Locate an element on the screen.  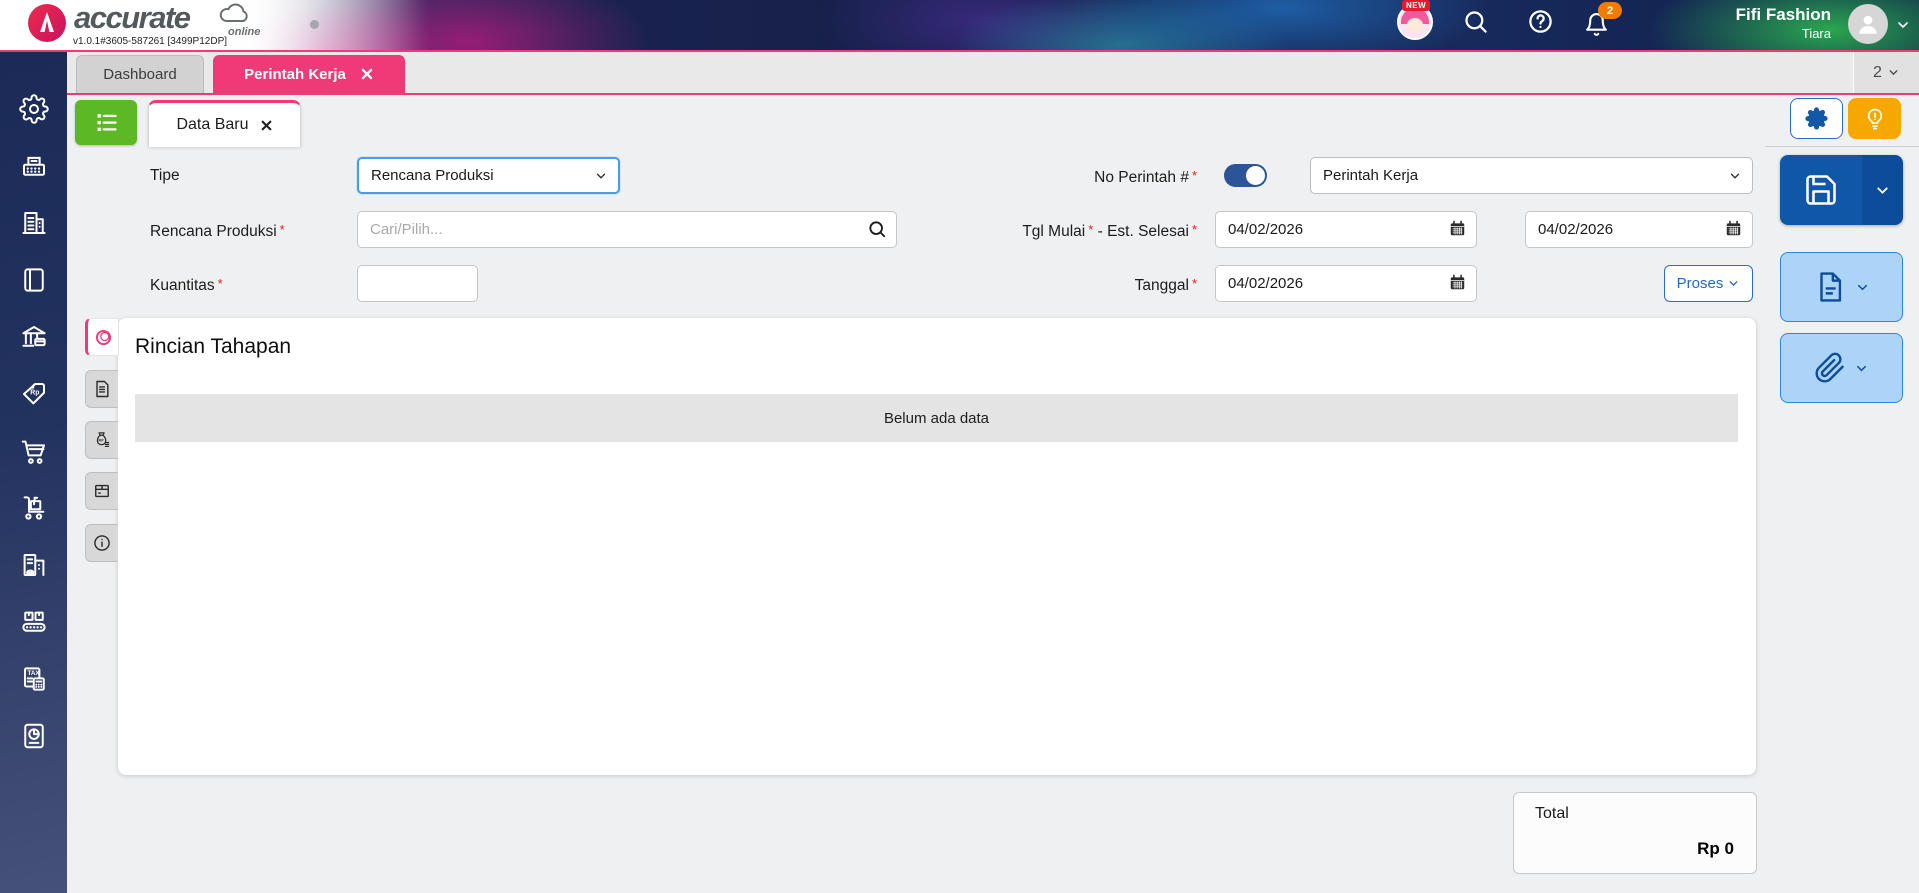
tab-perintah-kerja: Perintah Kerja is located at coordinates (309, 74).